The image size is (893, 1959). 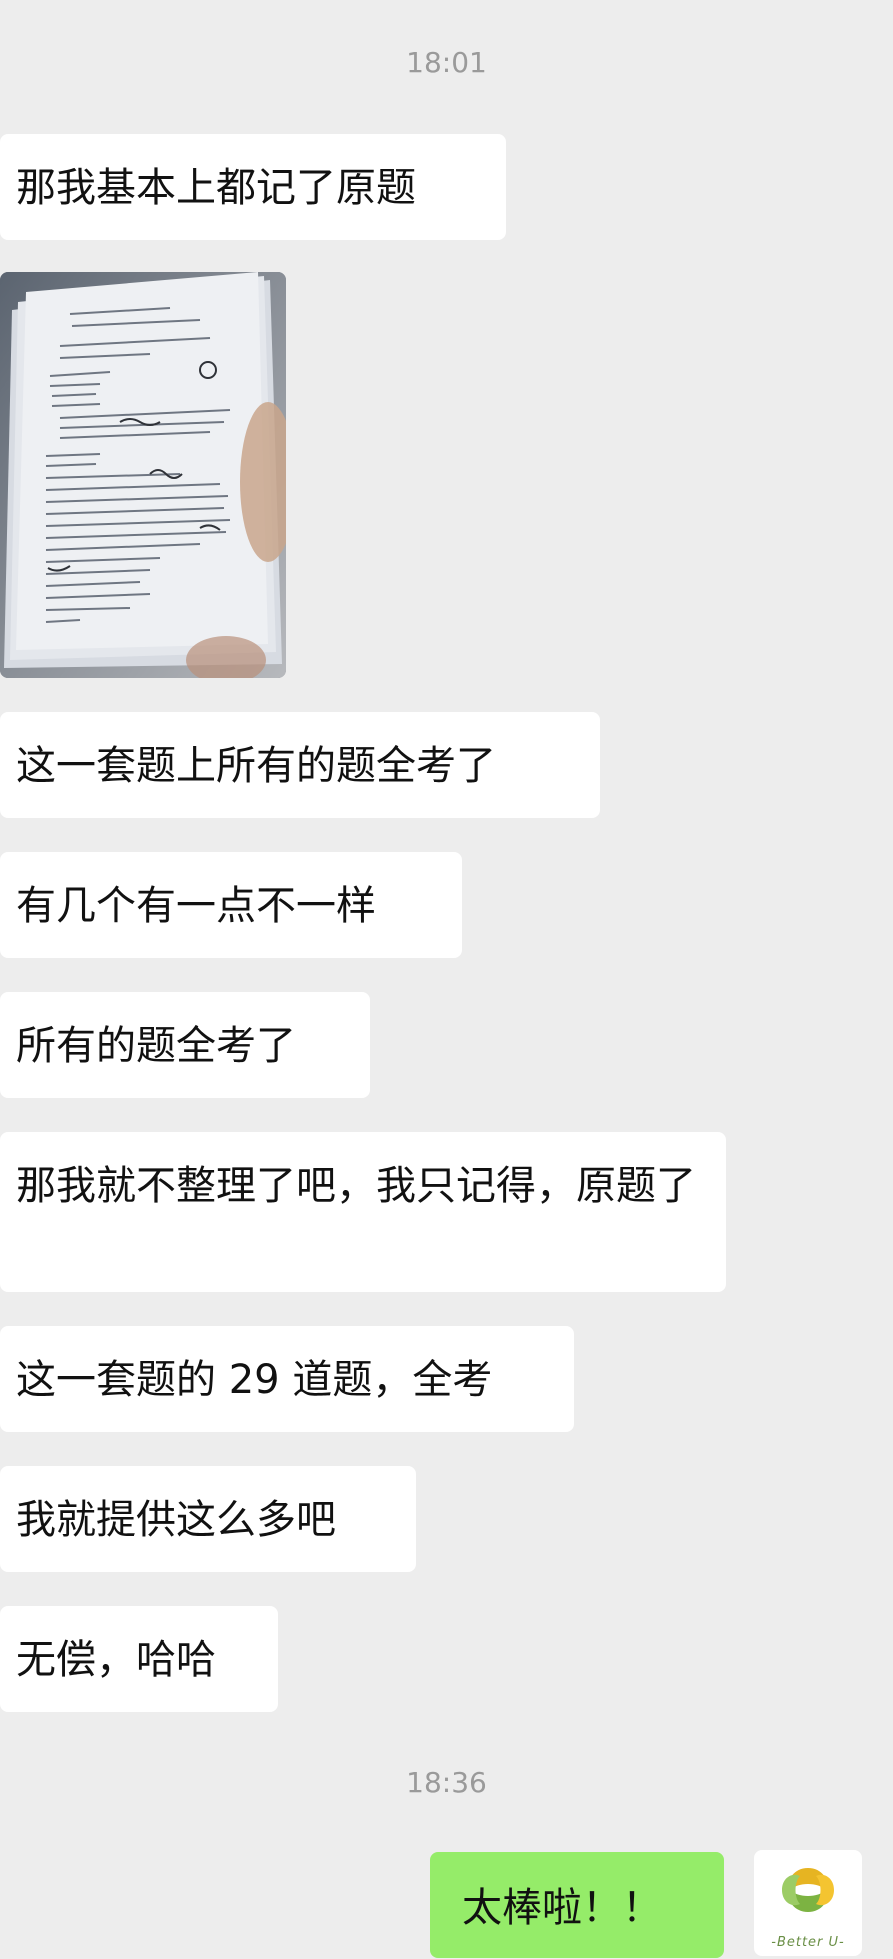 I want to click on avatar-caption: -Better U-, so click(x=808, y=1942).